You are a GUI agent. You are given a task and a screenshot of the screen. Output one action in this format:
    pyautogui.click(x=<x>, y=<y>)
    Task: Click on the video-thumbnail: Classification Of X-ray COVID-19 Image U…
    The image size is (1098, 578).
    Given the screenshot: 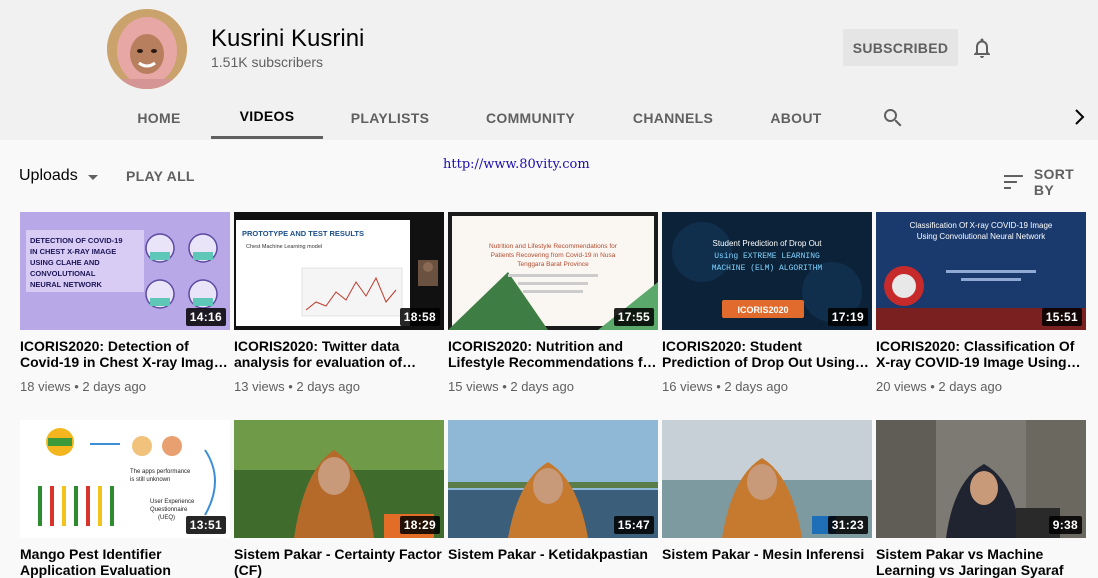 What is the action you would take?
    pyautogui.click(x=981, y=271)
    